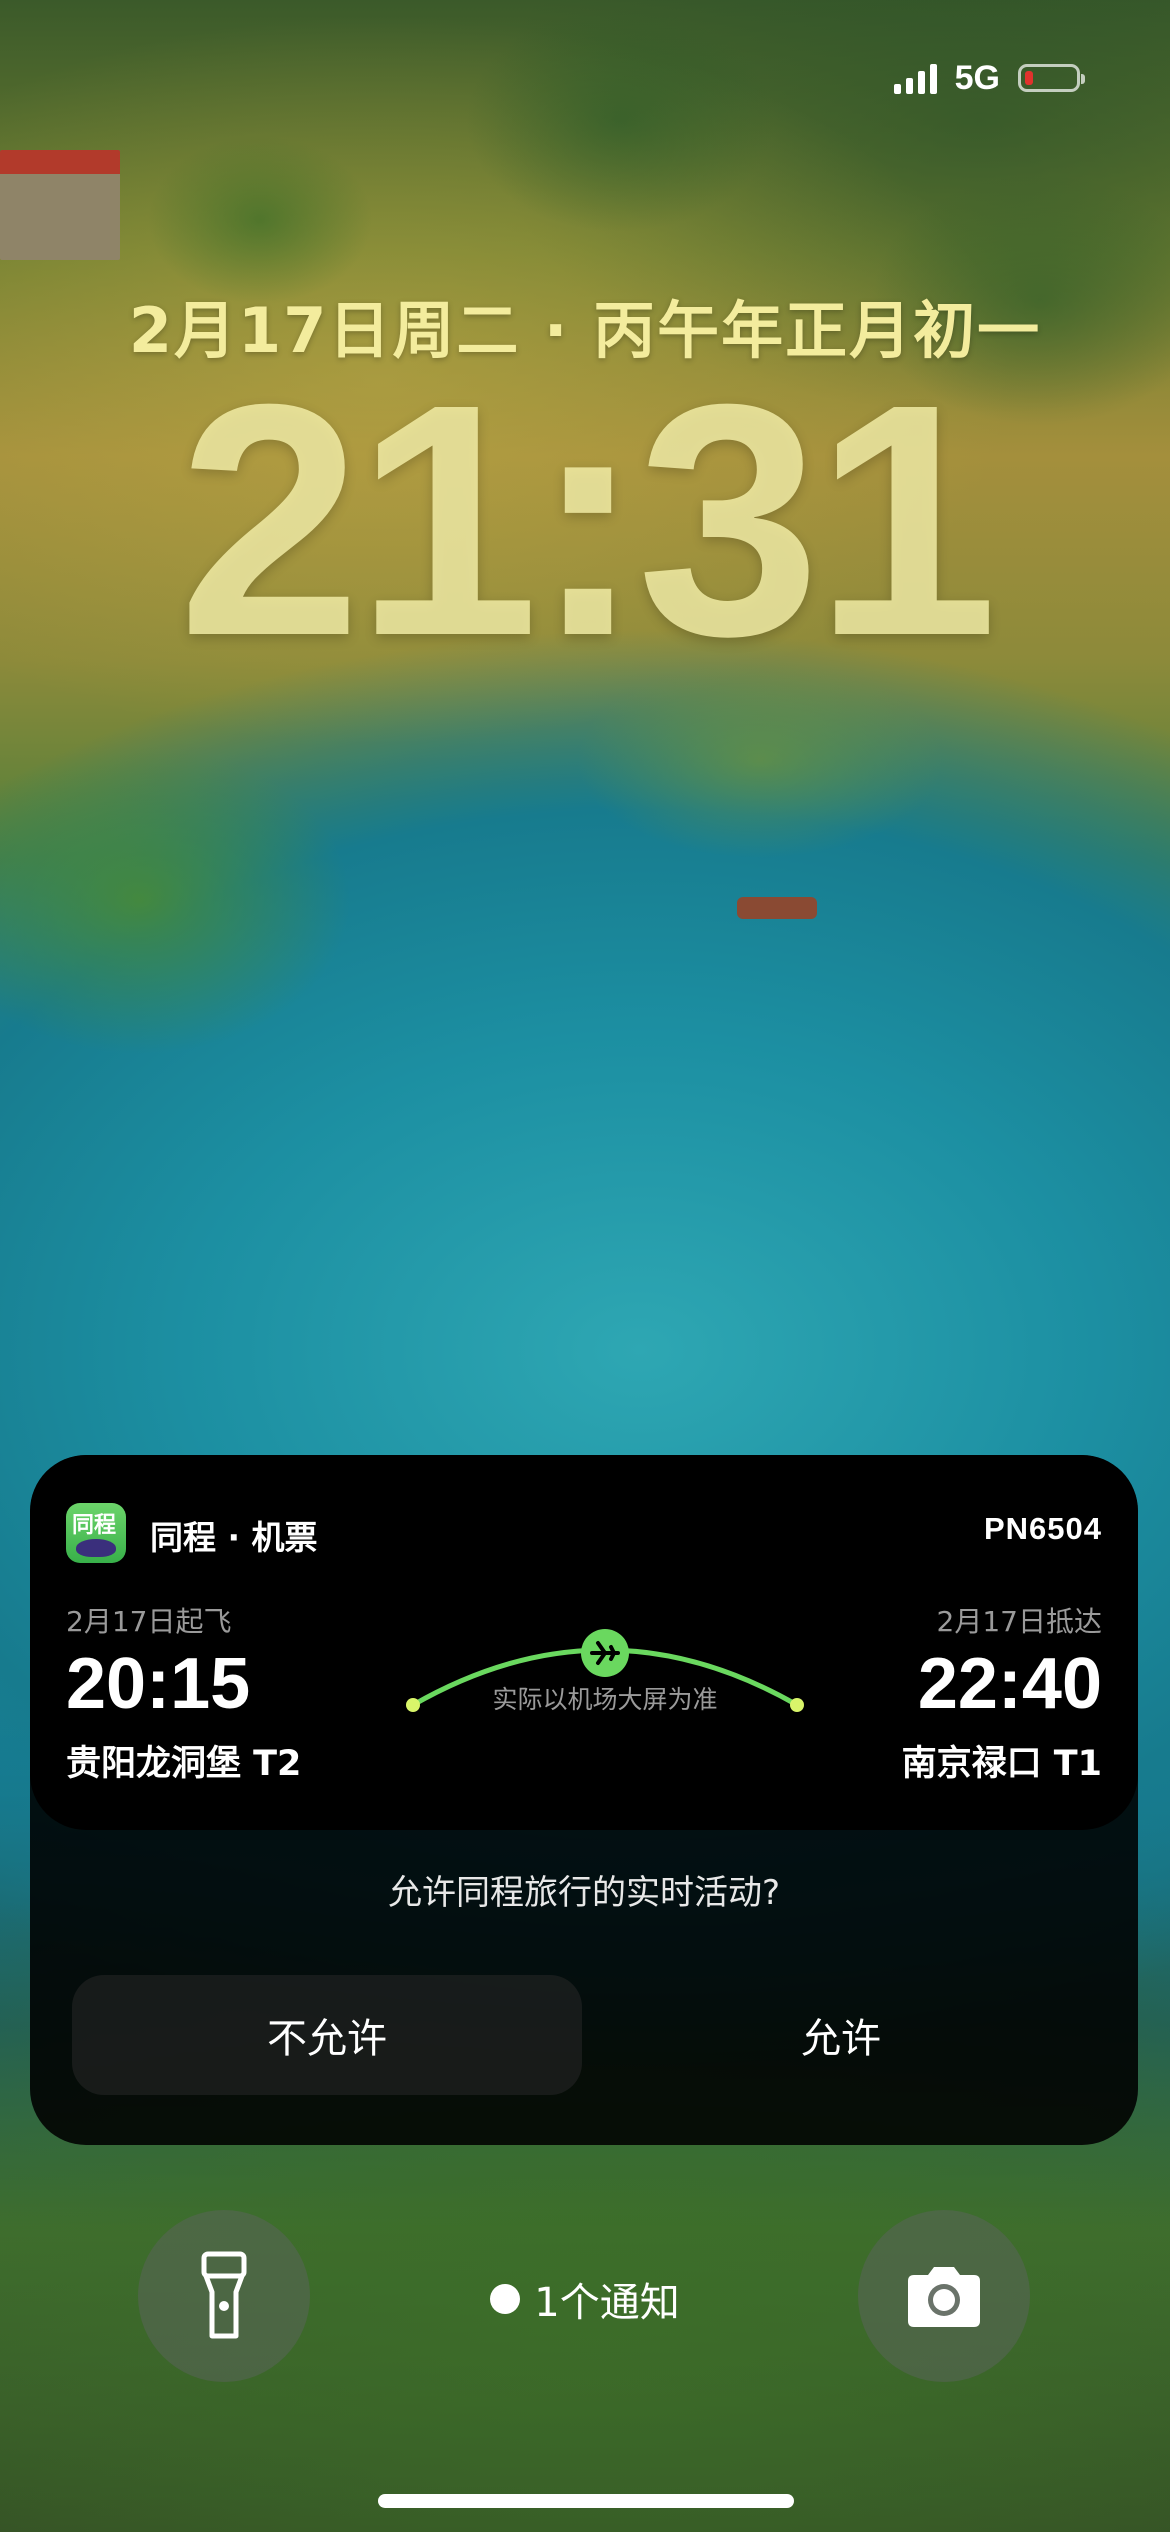 The height and width of the screenshot is (2532, 1170). What do you see at coordinates (584, 1893) in the screenshot?
I see `permission-prompt: 允许同程旅行的实时活动?` at bounding box center [584, 1893].